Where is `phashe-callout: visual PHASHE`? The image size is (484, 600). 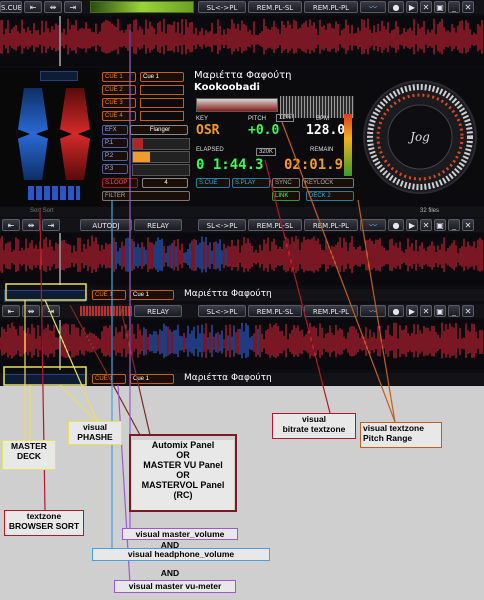
phashe-callout: visual PHASHE is located at coordinates (95, 433).